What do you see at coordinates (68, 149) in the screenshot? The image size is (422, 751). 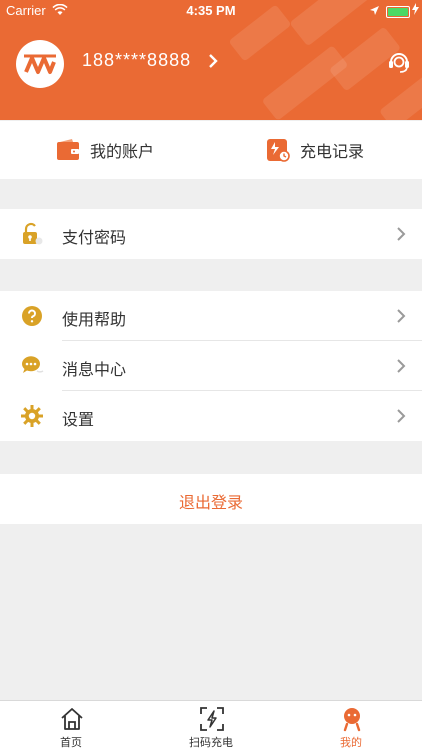 I see `wallet-icon` at bounding box center [68, 149].